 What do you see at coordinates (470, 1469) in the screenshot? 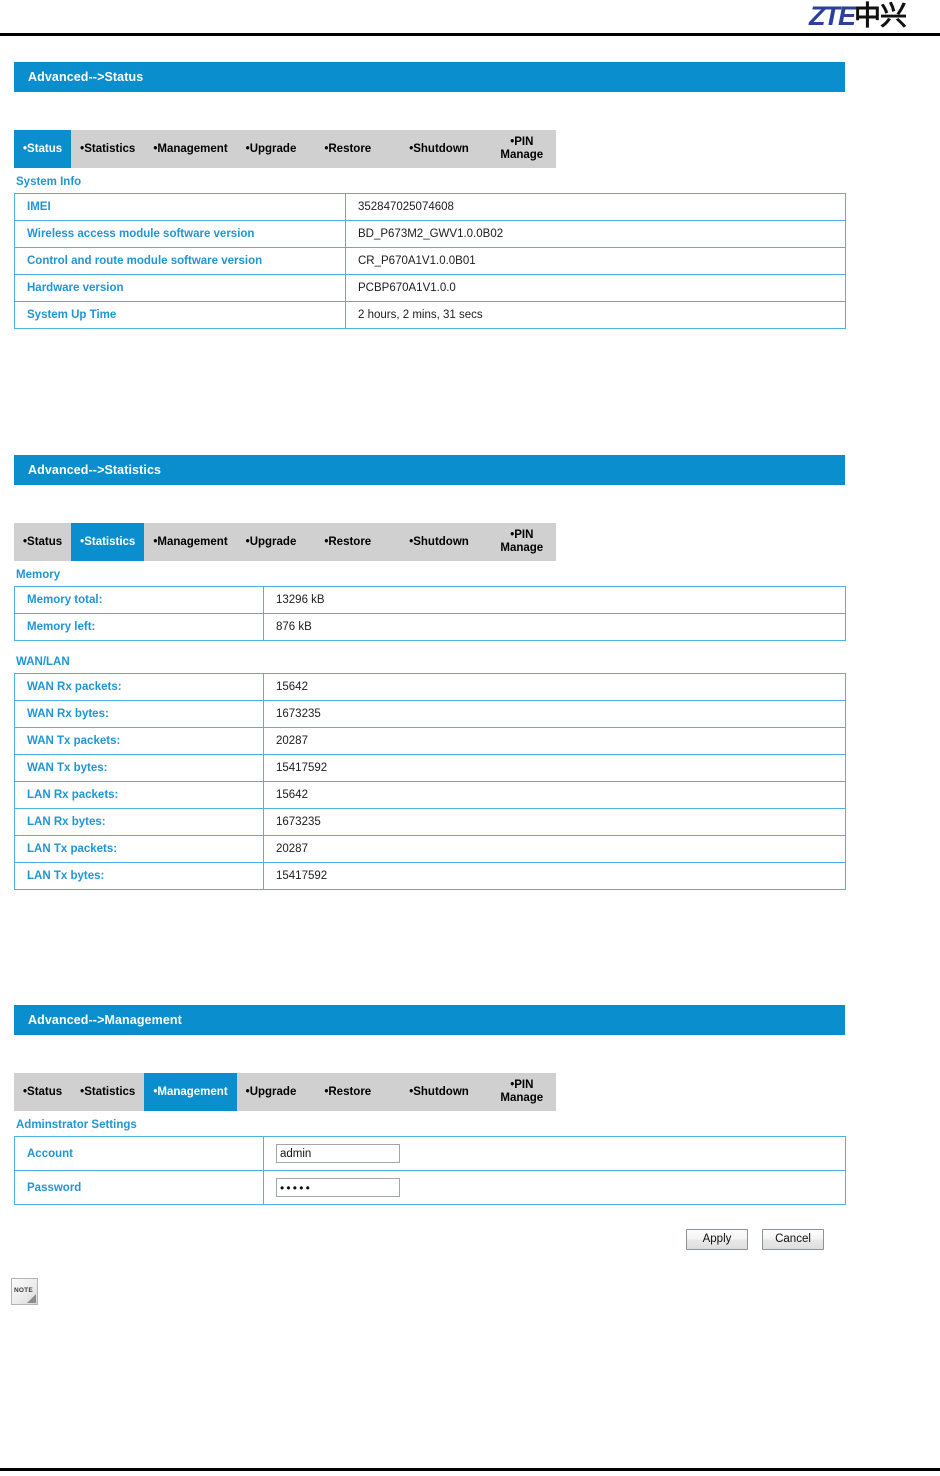
I see `footer-divider-rule` at bounding box center [470, 1469].